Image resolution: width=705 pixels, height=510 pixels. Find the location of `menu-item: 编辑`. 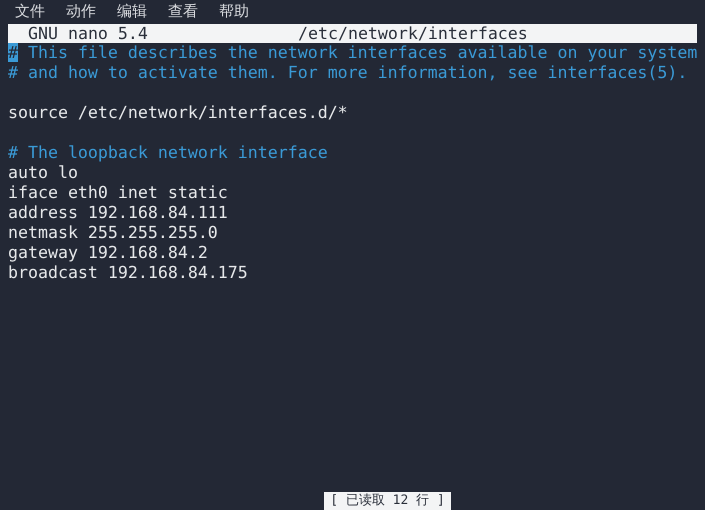

menu-item: 编辑 is located at coordinates (132, 11).